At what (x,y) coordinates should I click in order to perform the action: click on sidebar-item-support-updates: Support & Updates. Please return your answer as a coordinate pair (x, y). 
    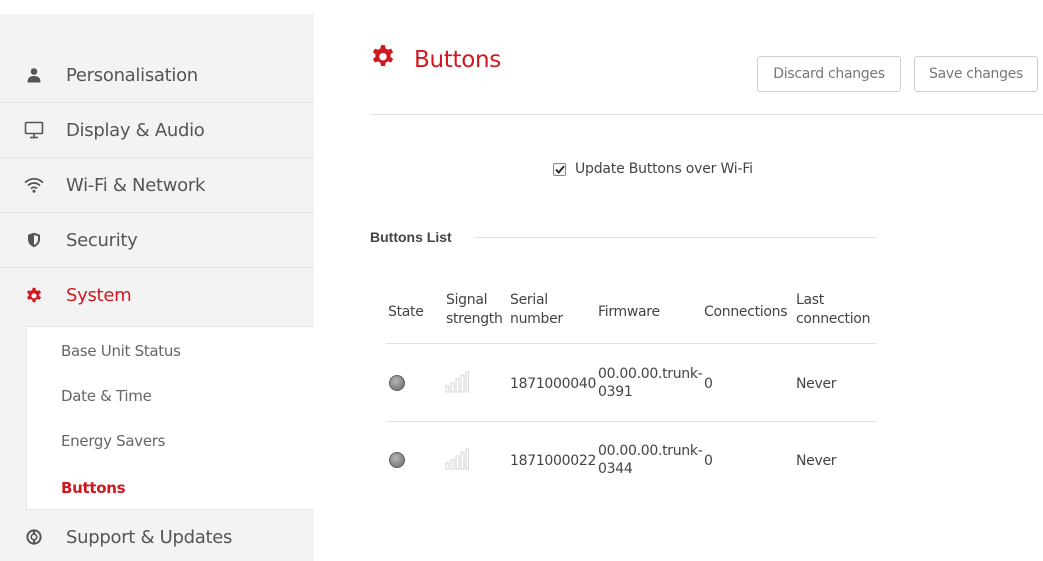
    Looking at the image, I should click on (157, 536).